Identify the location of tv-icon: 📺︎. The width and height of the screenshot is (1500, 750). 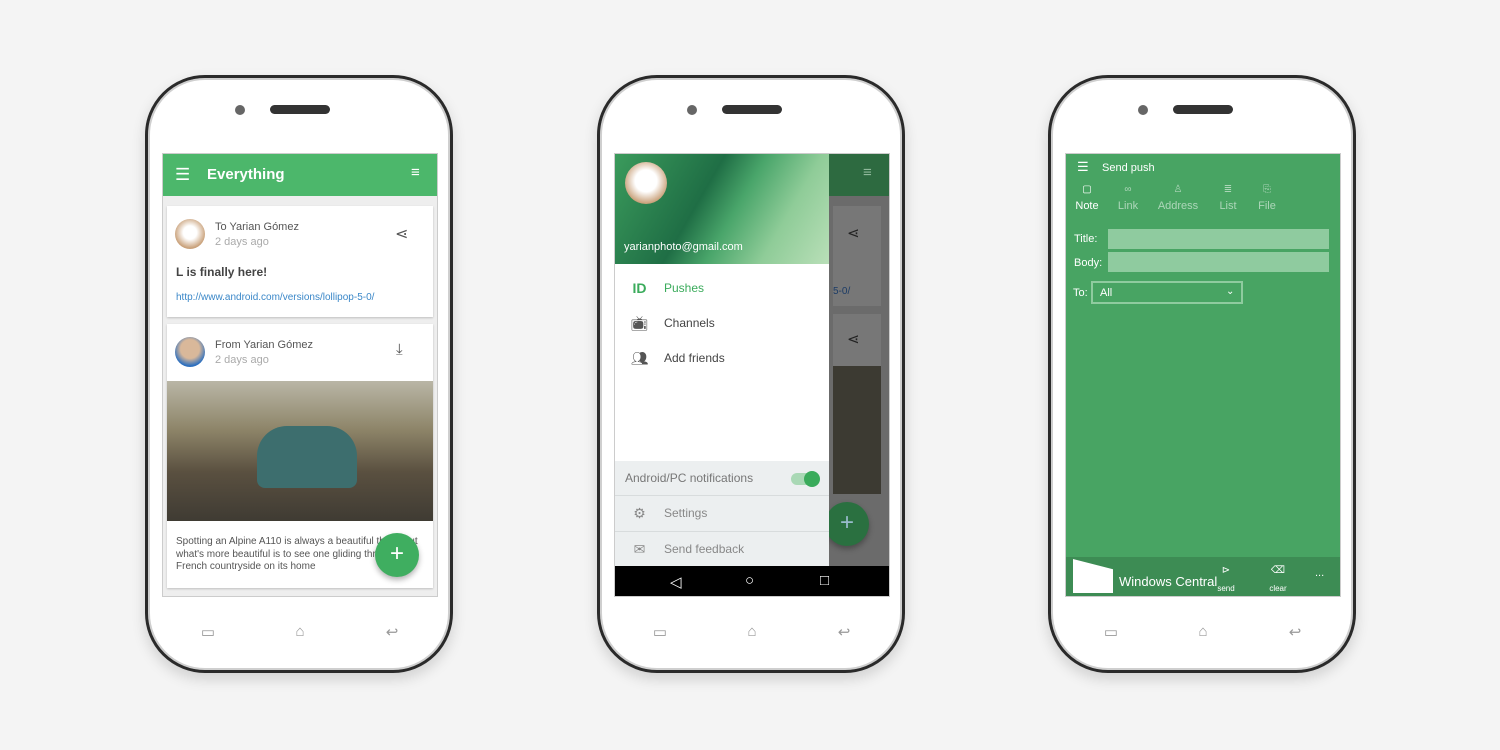
(639, 322).